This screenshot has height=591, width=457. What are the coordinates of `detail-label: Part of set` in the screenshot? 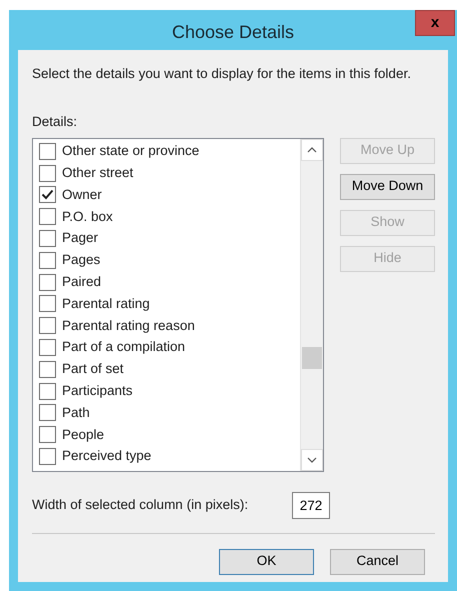 It's located at (93, 369).